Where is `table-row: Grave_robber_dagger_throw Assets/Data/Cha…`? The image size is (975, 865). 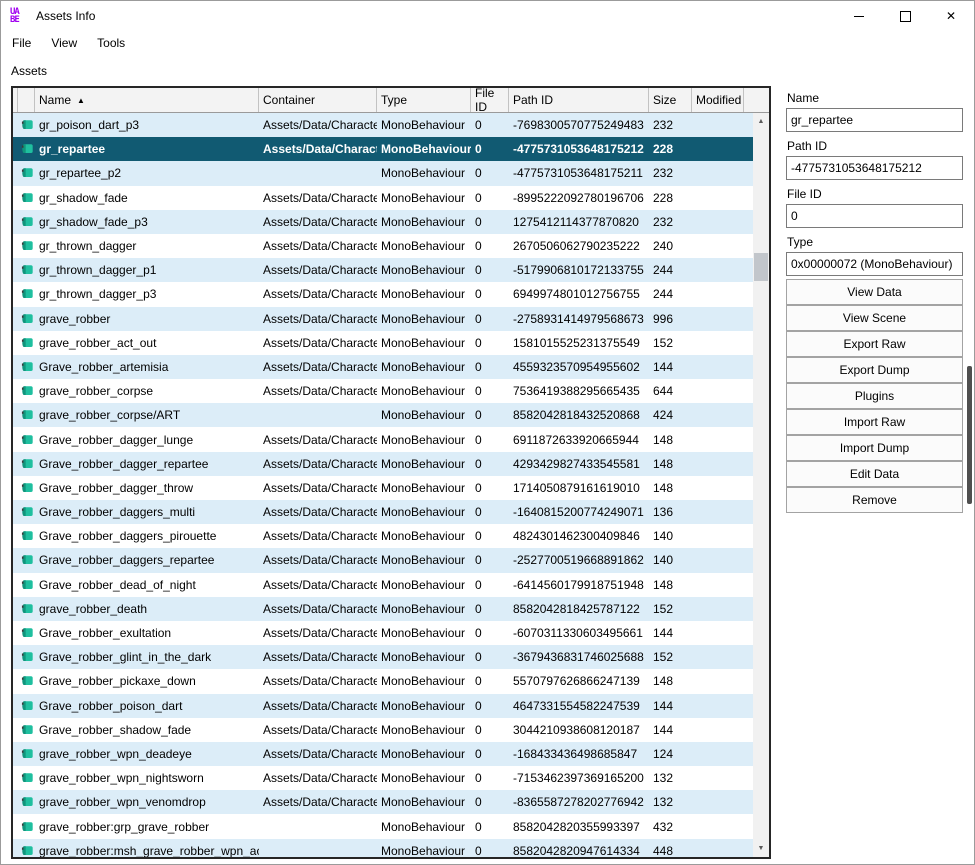
table-row: Grave_robber_dagger_throw Assets/Data/Cha… is located at coordinates (383, 487).